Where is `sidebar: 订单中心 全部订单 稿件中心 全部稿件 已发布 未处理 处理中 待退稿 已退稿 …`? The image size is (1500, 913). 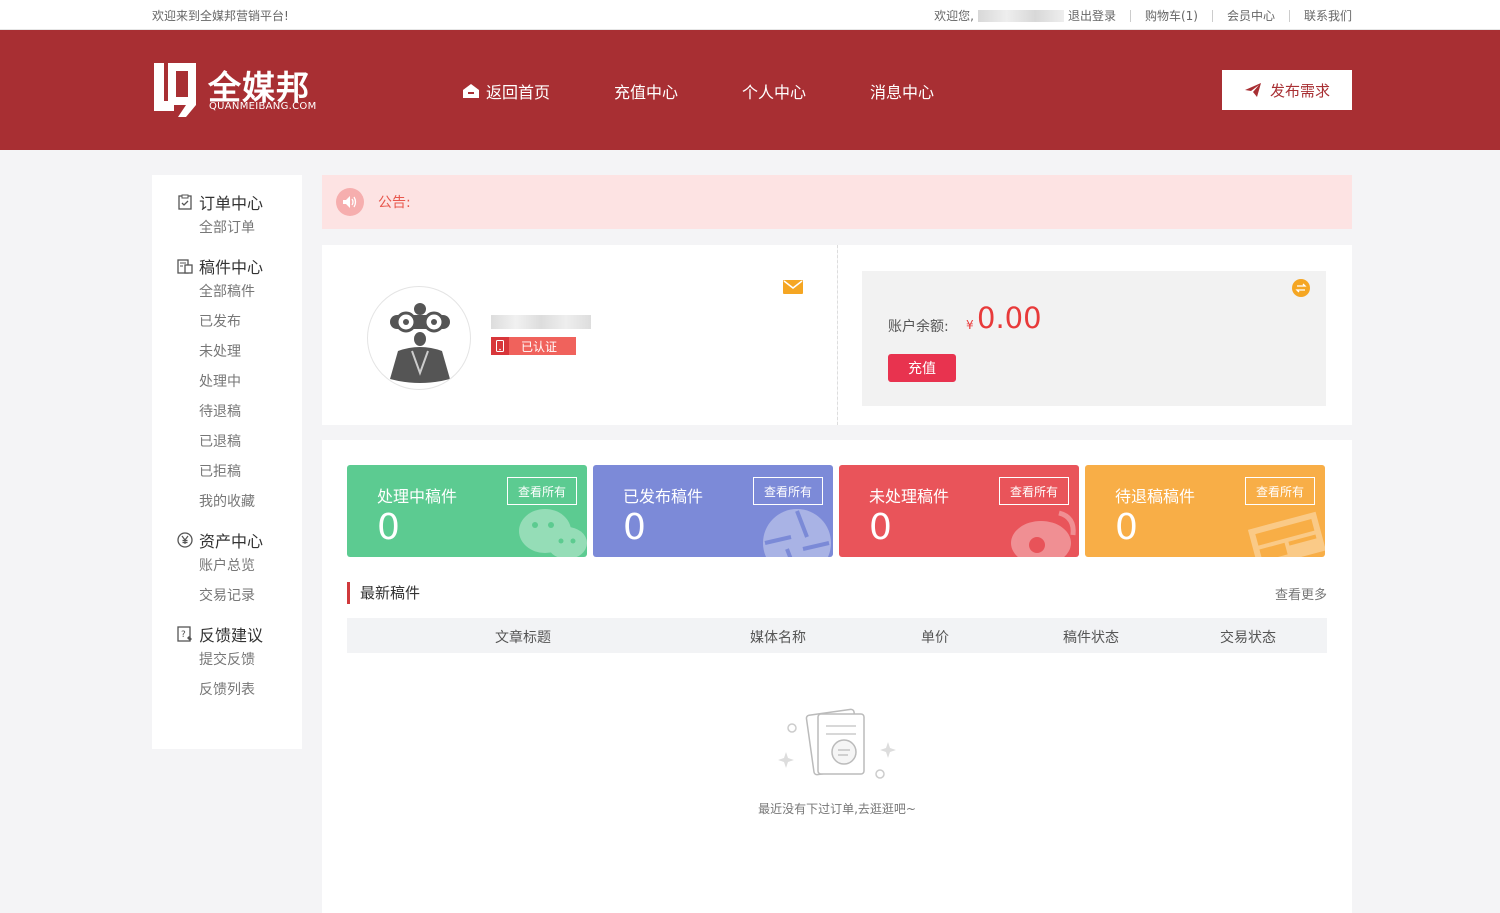
sidebar: 订单中心 全部订单 稿件中心 全部稿件 已发布 未处理 处理中 待退稿 已退稿 … is located at coordinates (227, 462).